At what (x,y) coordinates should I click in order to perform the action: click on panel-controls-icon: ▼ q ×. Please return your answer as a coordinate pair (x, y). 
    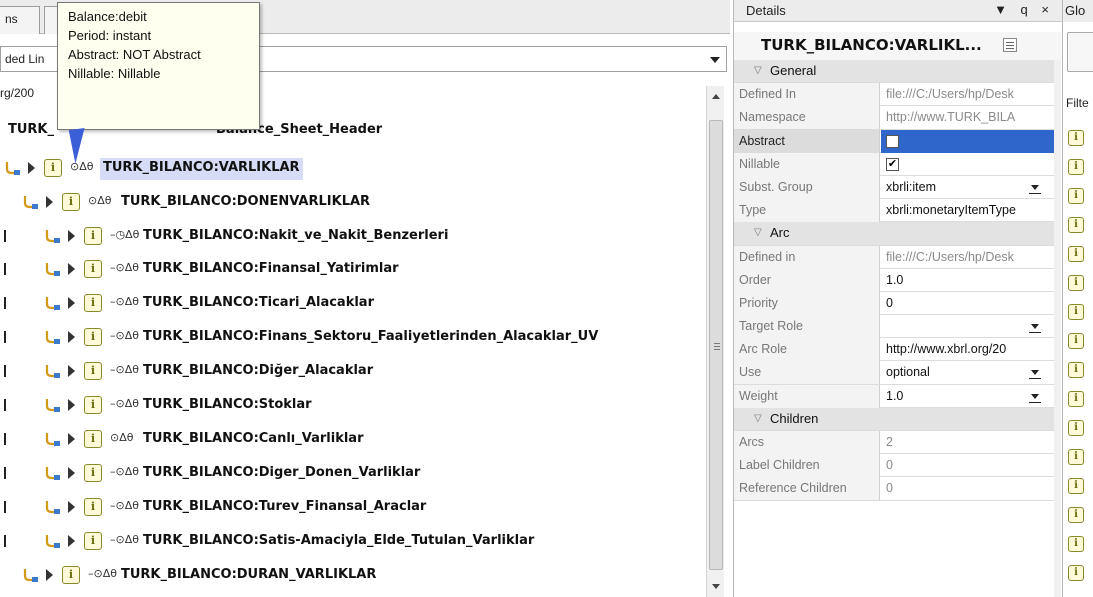
    Looking at the image, I should click on (1024, 9).